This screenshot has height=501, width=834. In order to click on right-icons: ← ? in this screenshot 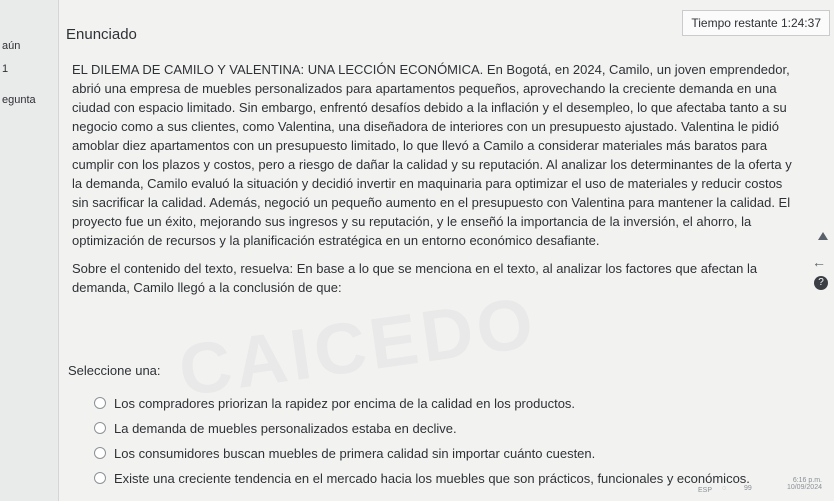, I will do `click(820, 262)`.